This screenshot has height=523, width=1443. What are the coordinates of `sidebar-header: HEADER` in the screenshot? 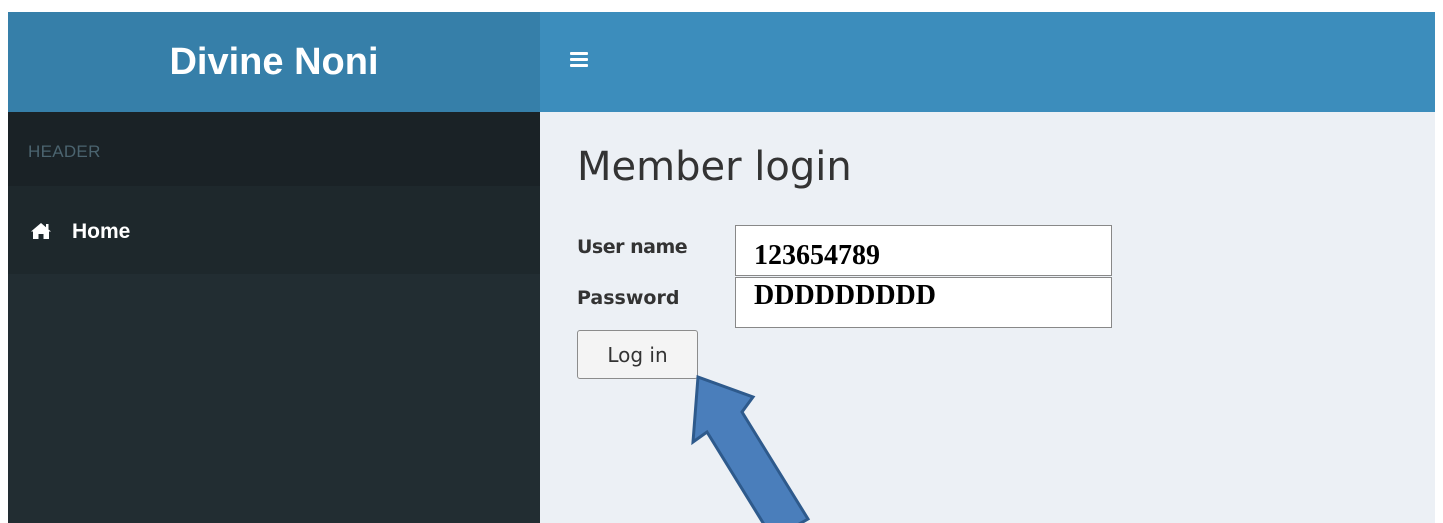 It's located at (274, 149).